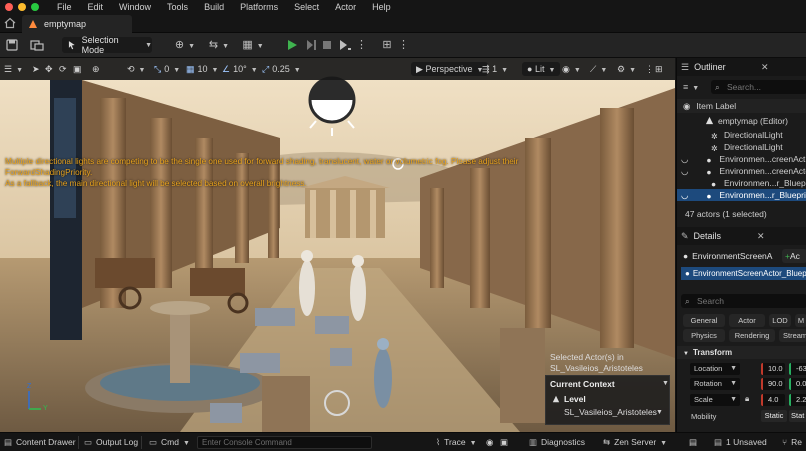 The width and height of the screenshot is (806, 451). Describe the element at coordinates (743, 273) in the screenshot. I see `component-row-selected: ● EnvironmentScreenActor_Bluep` at that location.